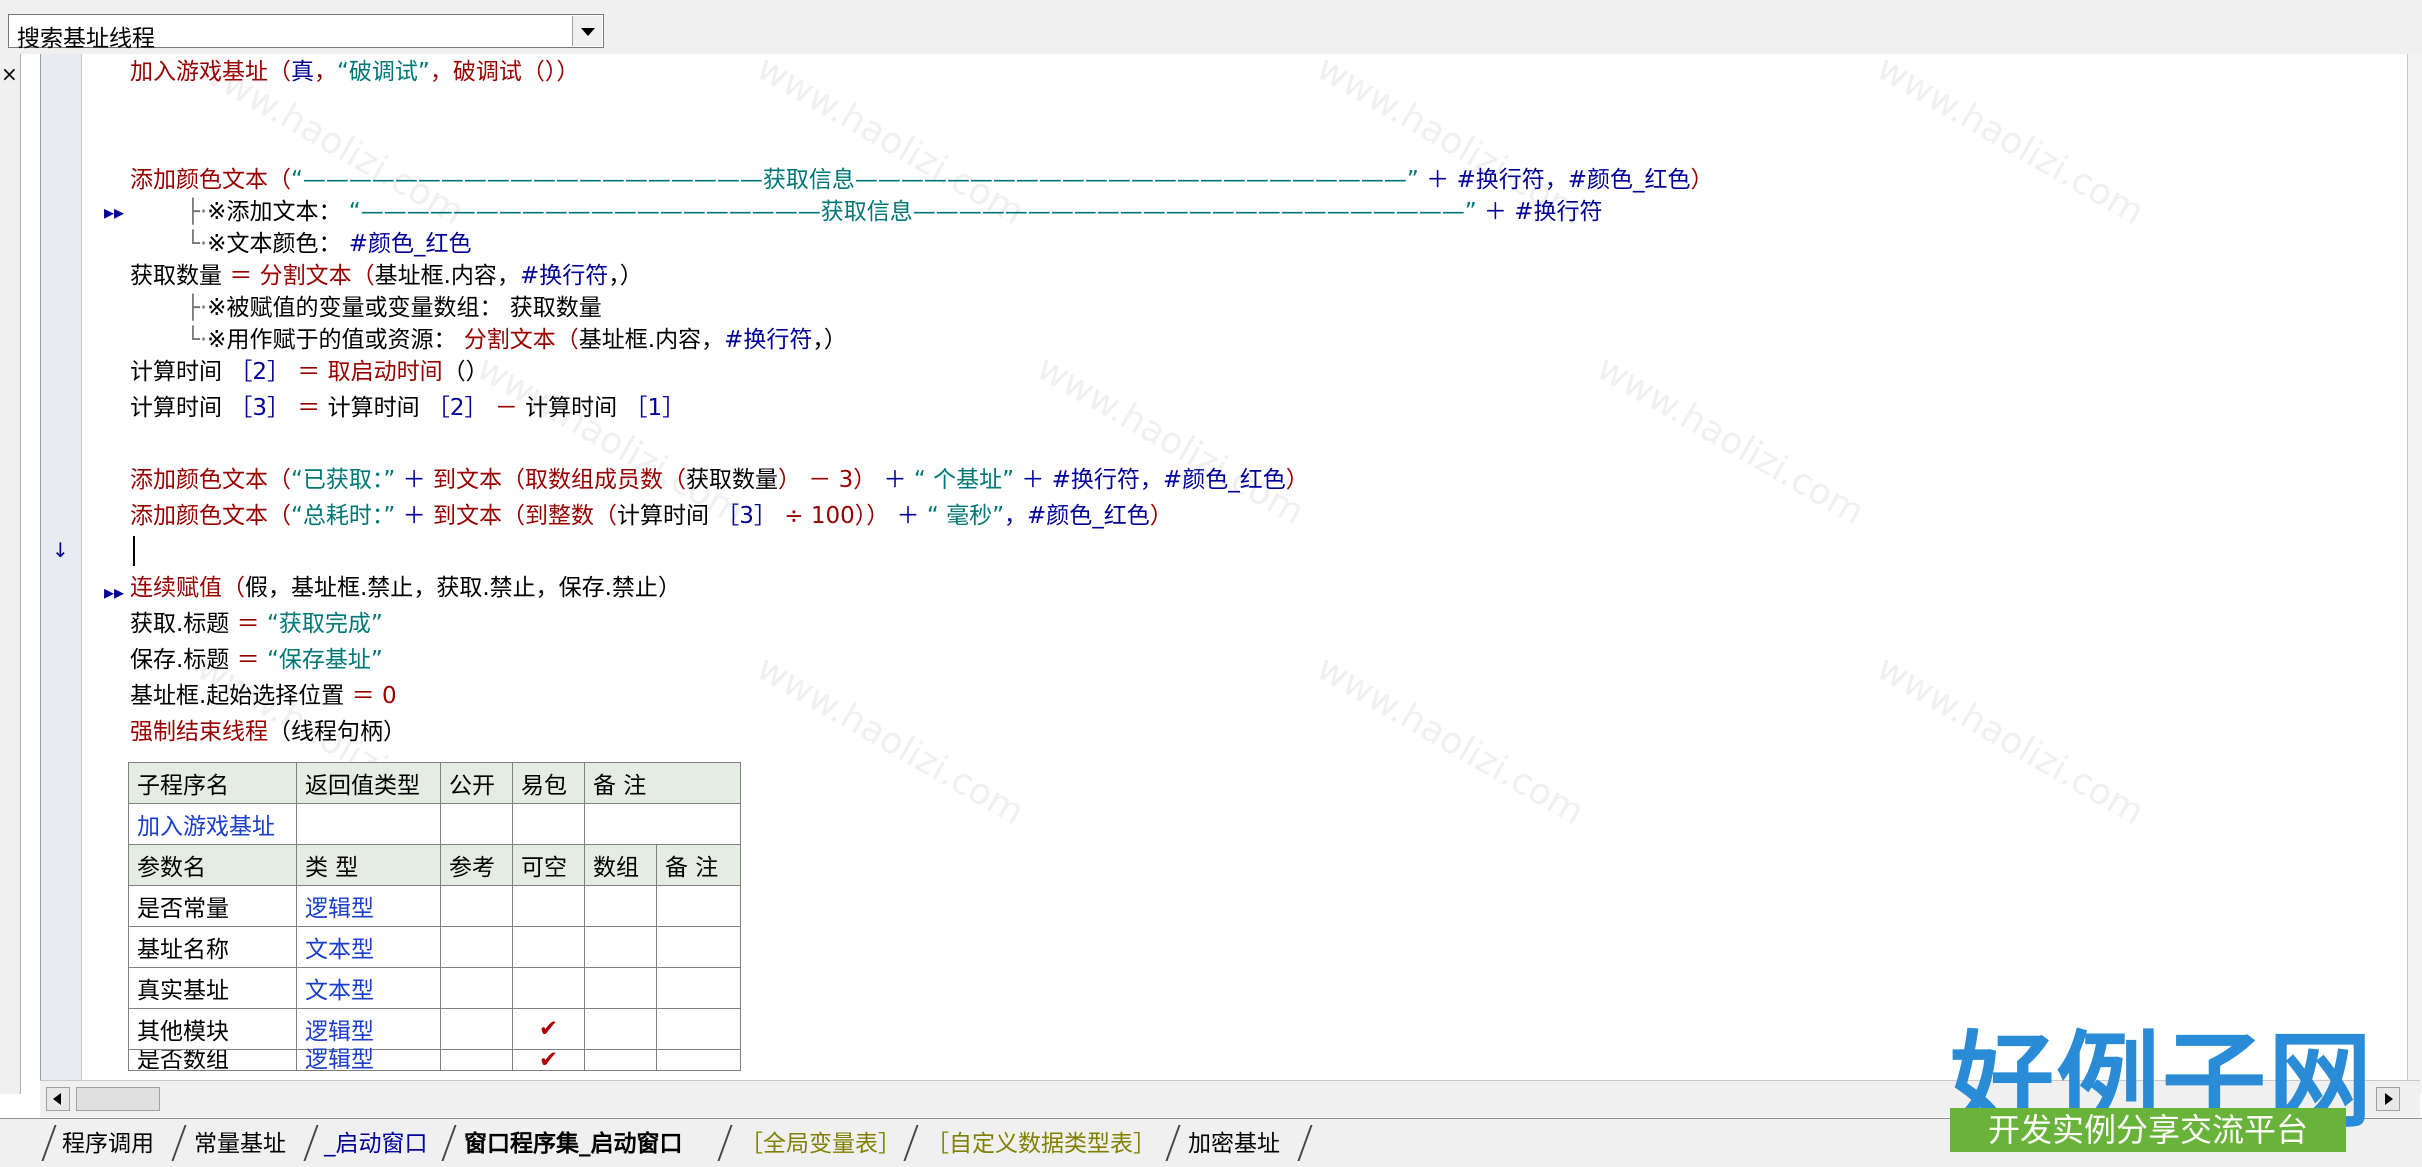 The image size is (2422, 1167). I want to click on func-name: 连续赋值, so click(176, 588).